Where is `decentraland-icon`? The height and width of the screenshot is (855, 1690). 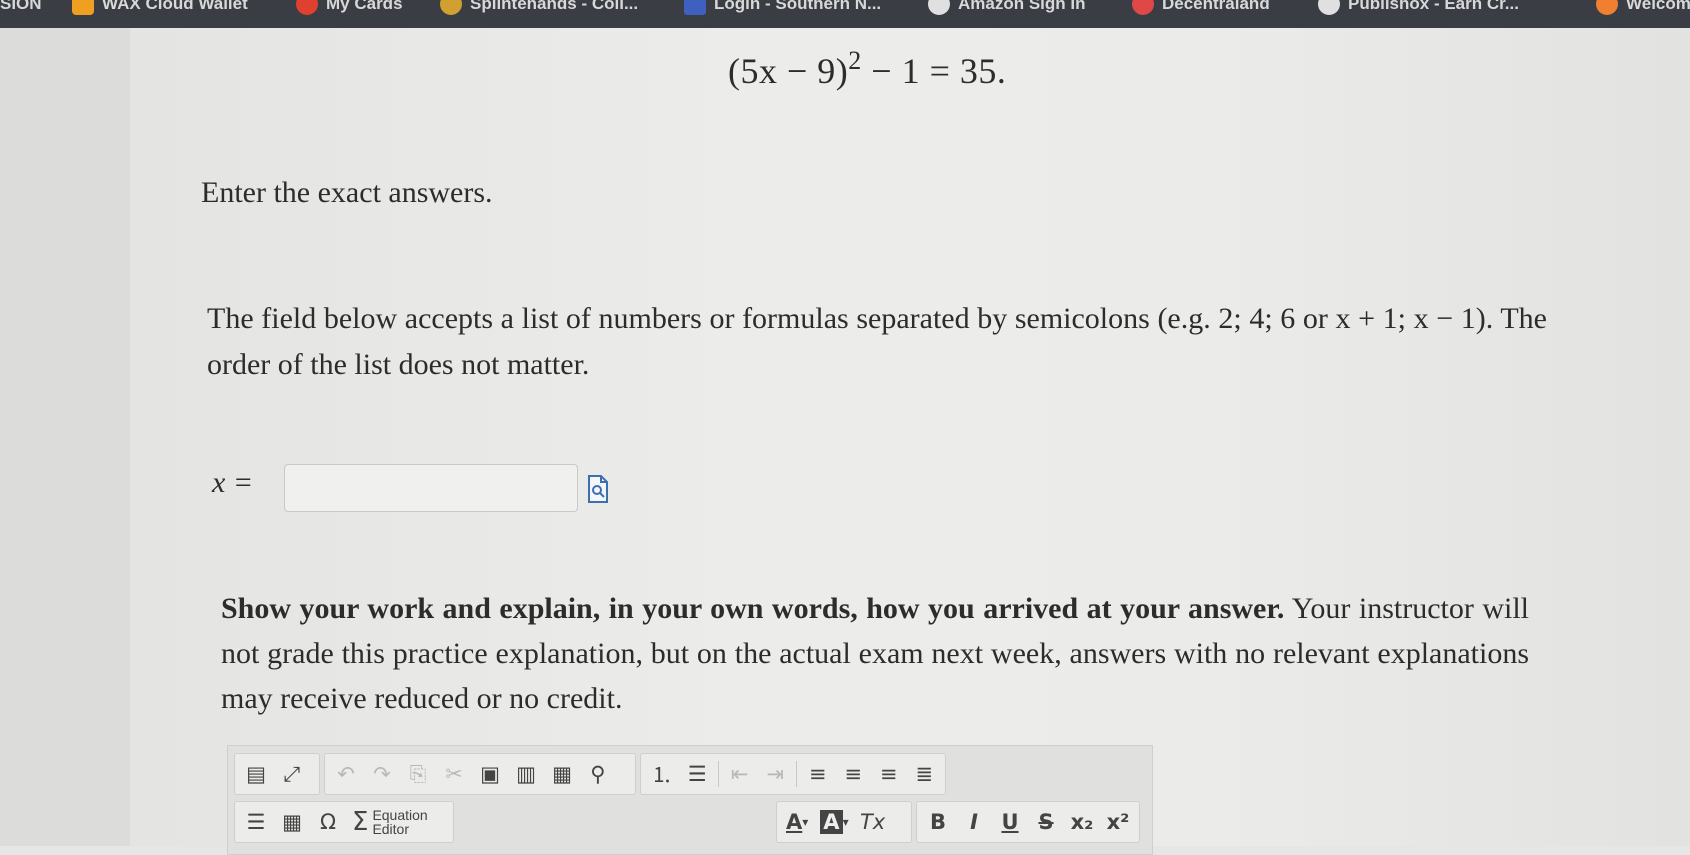
decentraland-icon is located at coordinates (1143, 7).